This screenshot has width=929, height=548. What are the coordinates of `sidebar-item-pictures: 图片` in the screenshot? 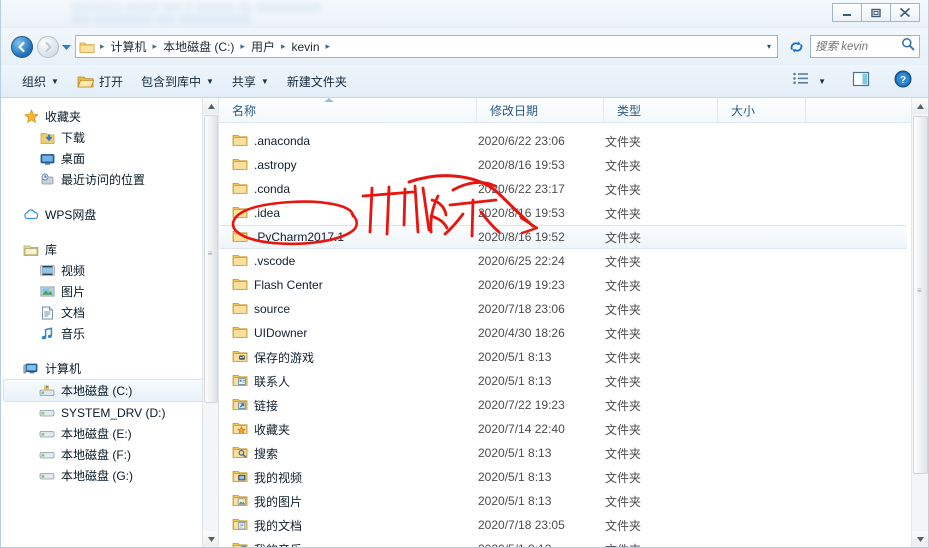 It's located at (109, 291).